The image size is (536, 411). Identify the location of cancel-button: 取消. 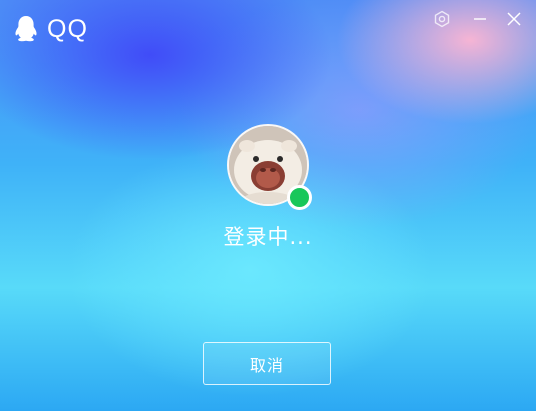
(267, 363).